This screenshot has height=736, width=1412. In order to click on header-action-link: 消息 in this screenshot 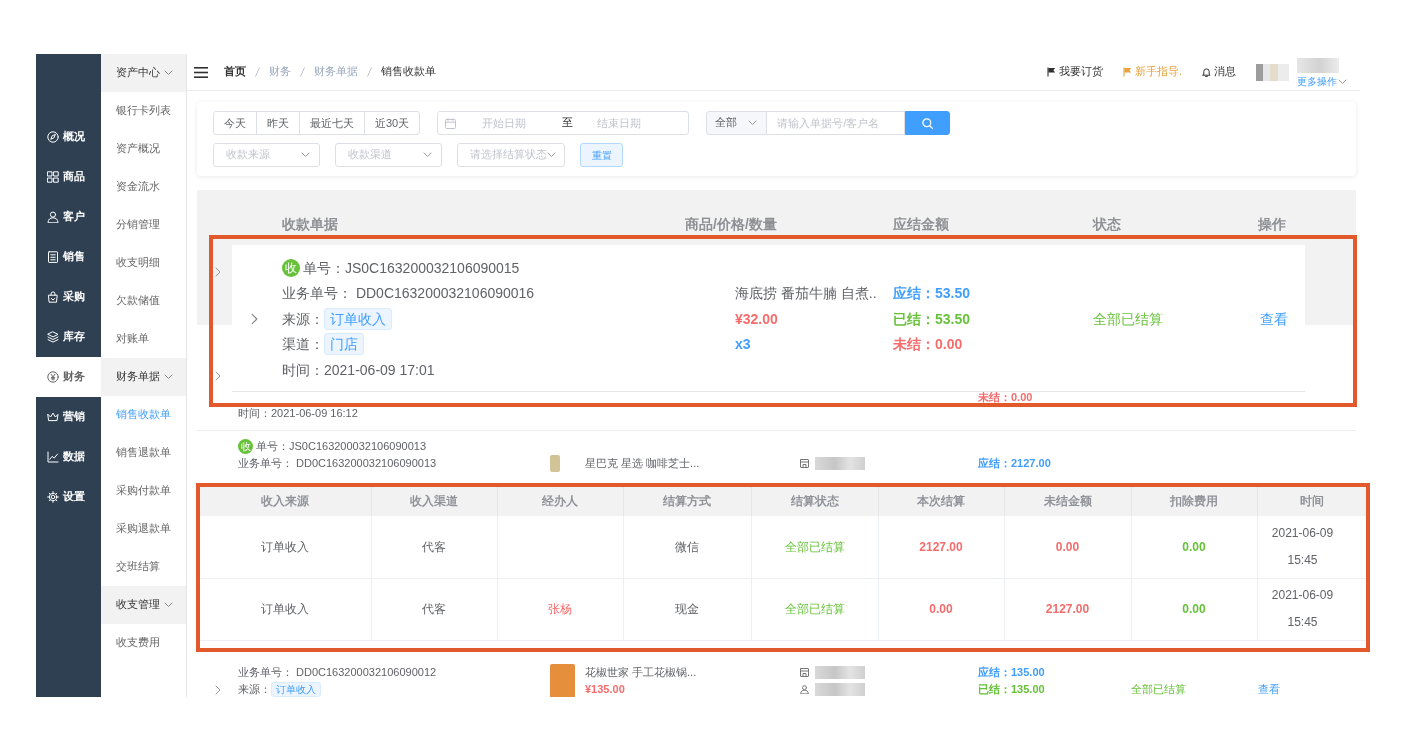, I will do `click(1219, 72)`.